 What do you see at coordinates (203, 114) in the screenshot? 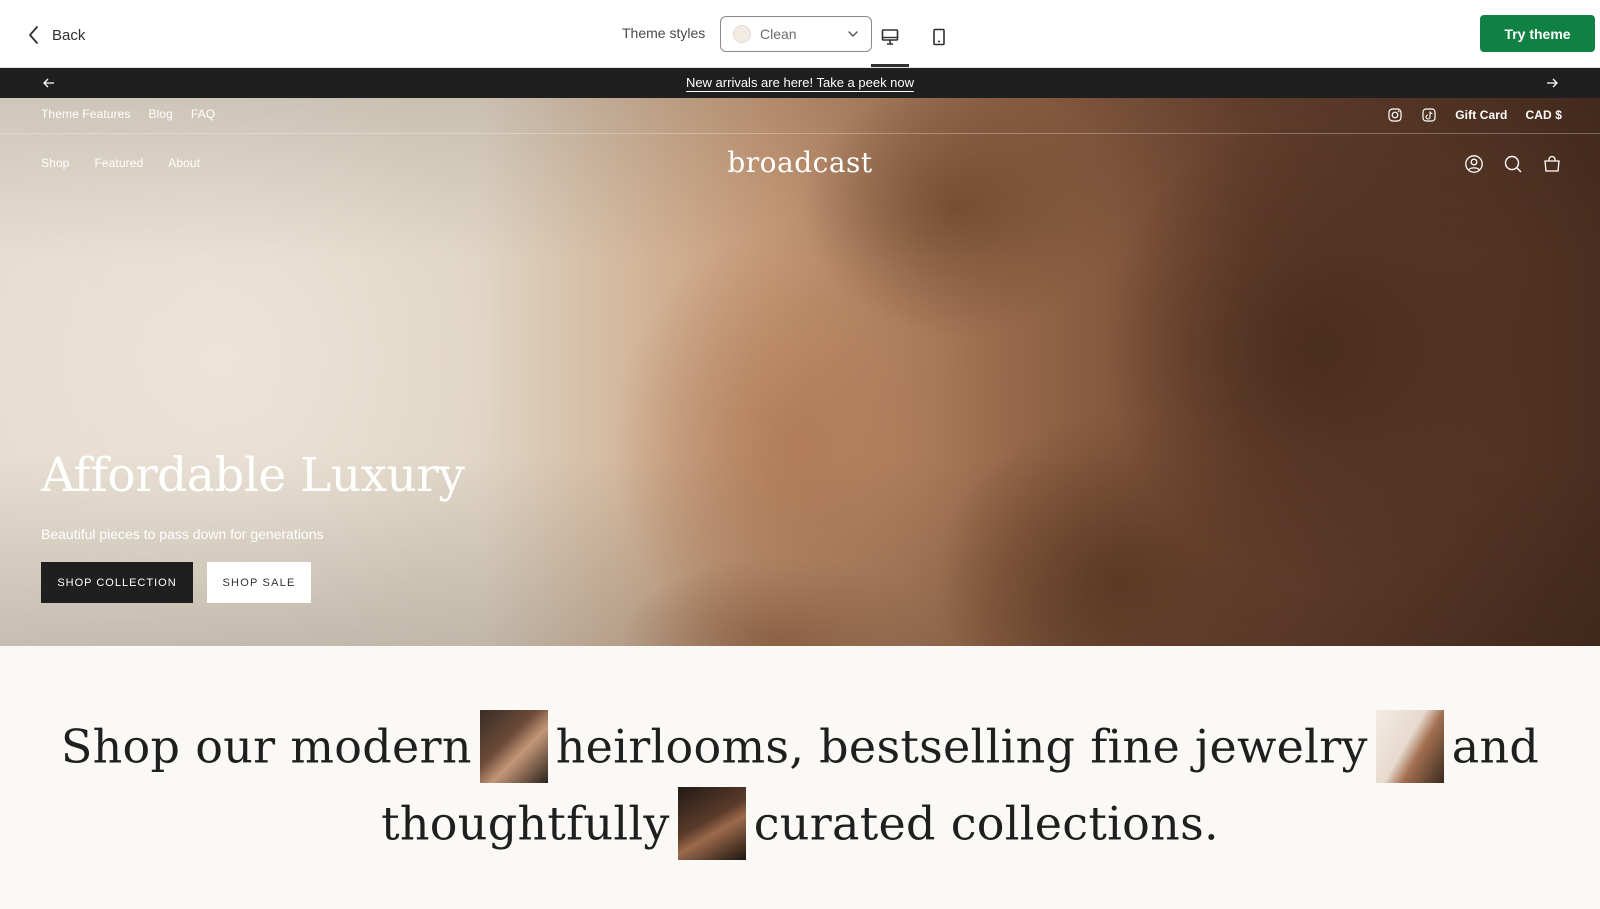
I see `util-link-faq: FAQ` at bounding box center [203, 114].